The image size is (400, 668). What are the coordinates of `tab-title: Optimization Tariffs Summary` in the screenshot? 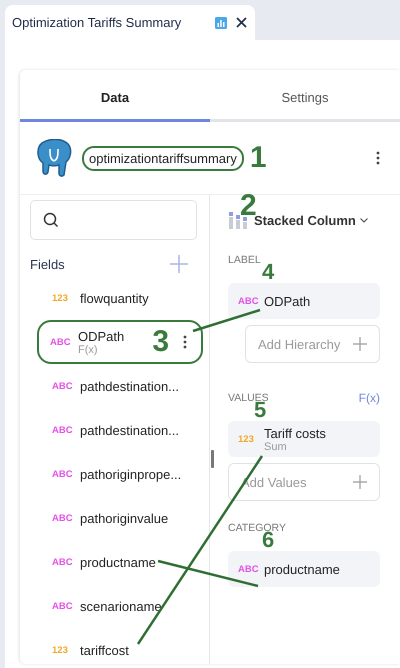 It's located at (97, 22).